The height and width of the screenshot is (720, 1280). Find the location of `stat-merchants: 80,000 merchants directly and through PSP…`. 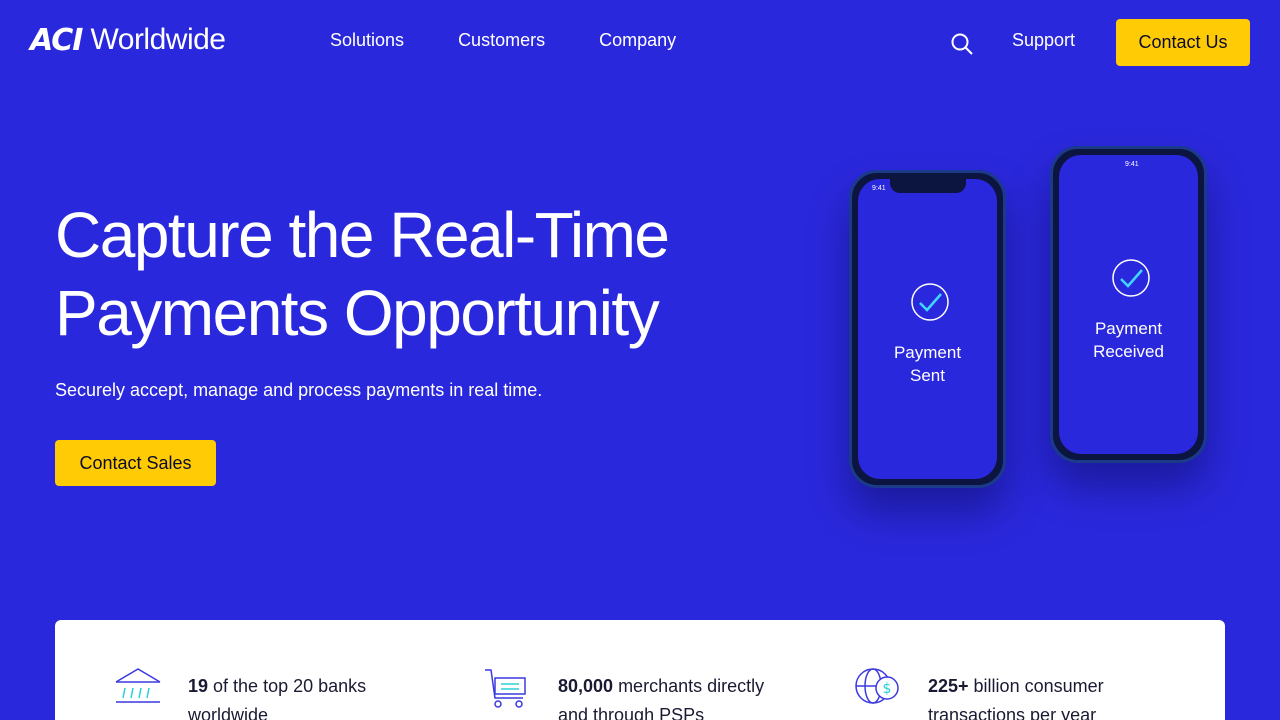

stat-merchants: 80,000 merchants directly and through PSP… is located at coordinates (623, 694).